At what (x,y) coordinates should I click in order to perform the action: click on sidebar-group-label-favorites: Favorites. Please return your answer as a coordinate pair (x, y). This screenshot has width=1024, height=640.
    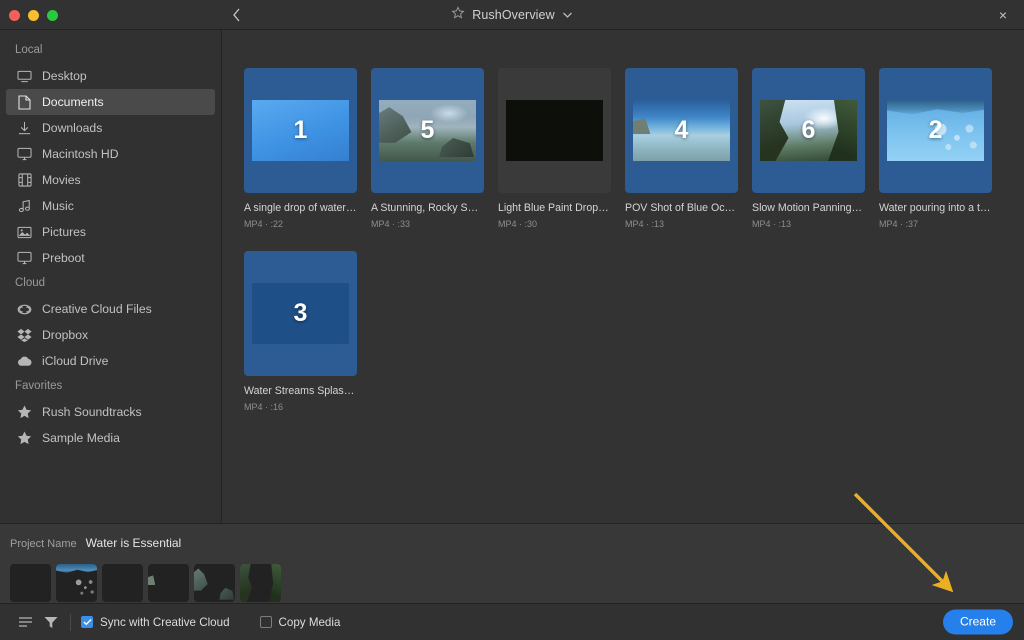
    Looking at the image, I should click on (39, 386).